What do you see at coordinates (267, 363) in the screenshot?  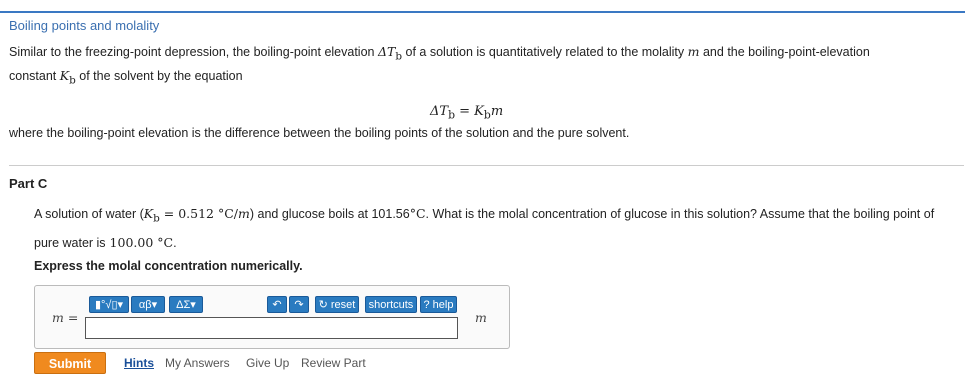 I see `give-up-link: Give Up` at bounding box center [267, 363].